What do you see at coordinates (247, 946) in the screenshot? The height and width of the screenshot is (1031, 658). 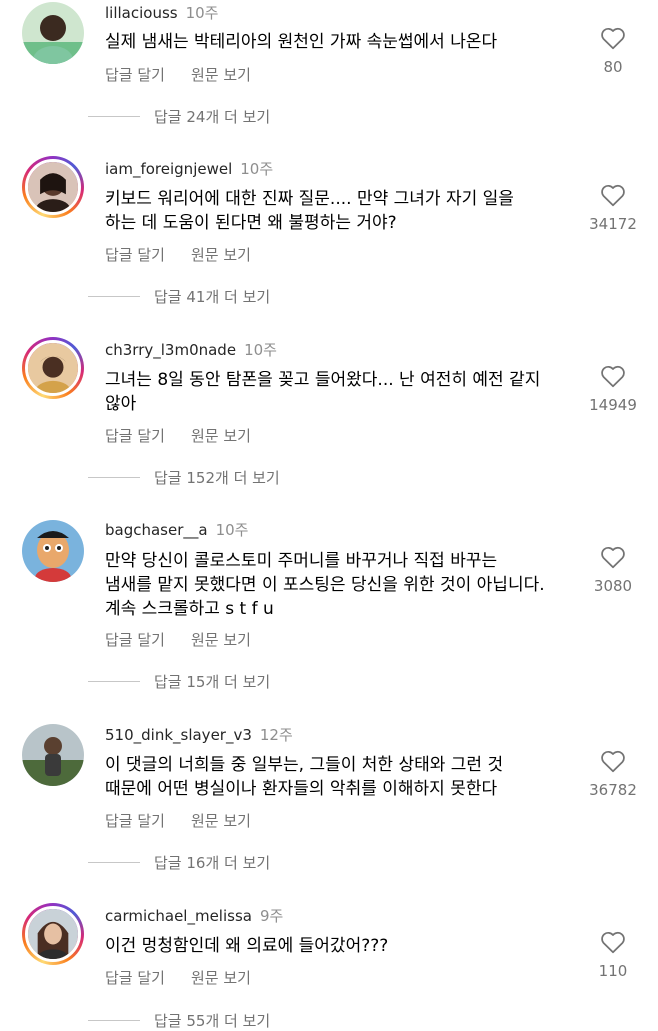 I see `comment-text-line: 이건 멍청함인데 왜 의료에 들어갔어???` at bounding box center [247, 946].